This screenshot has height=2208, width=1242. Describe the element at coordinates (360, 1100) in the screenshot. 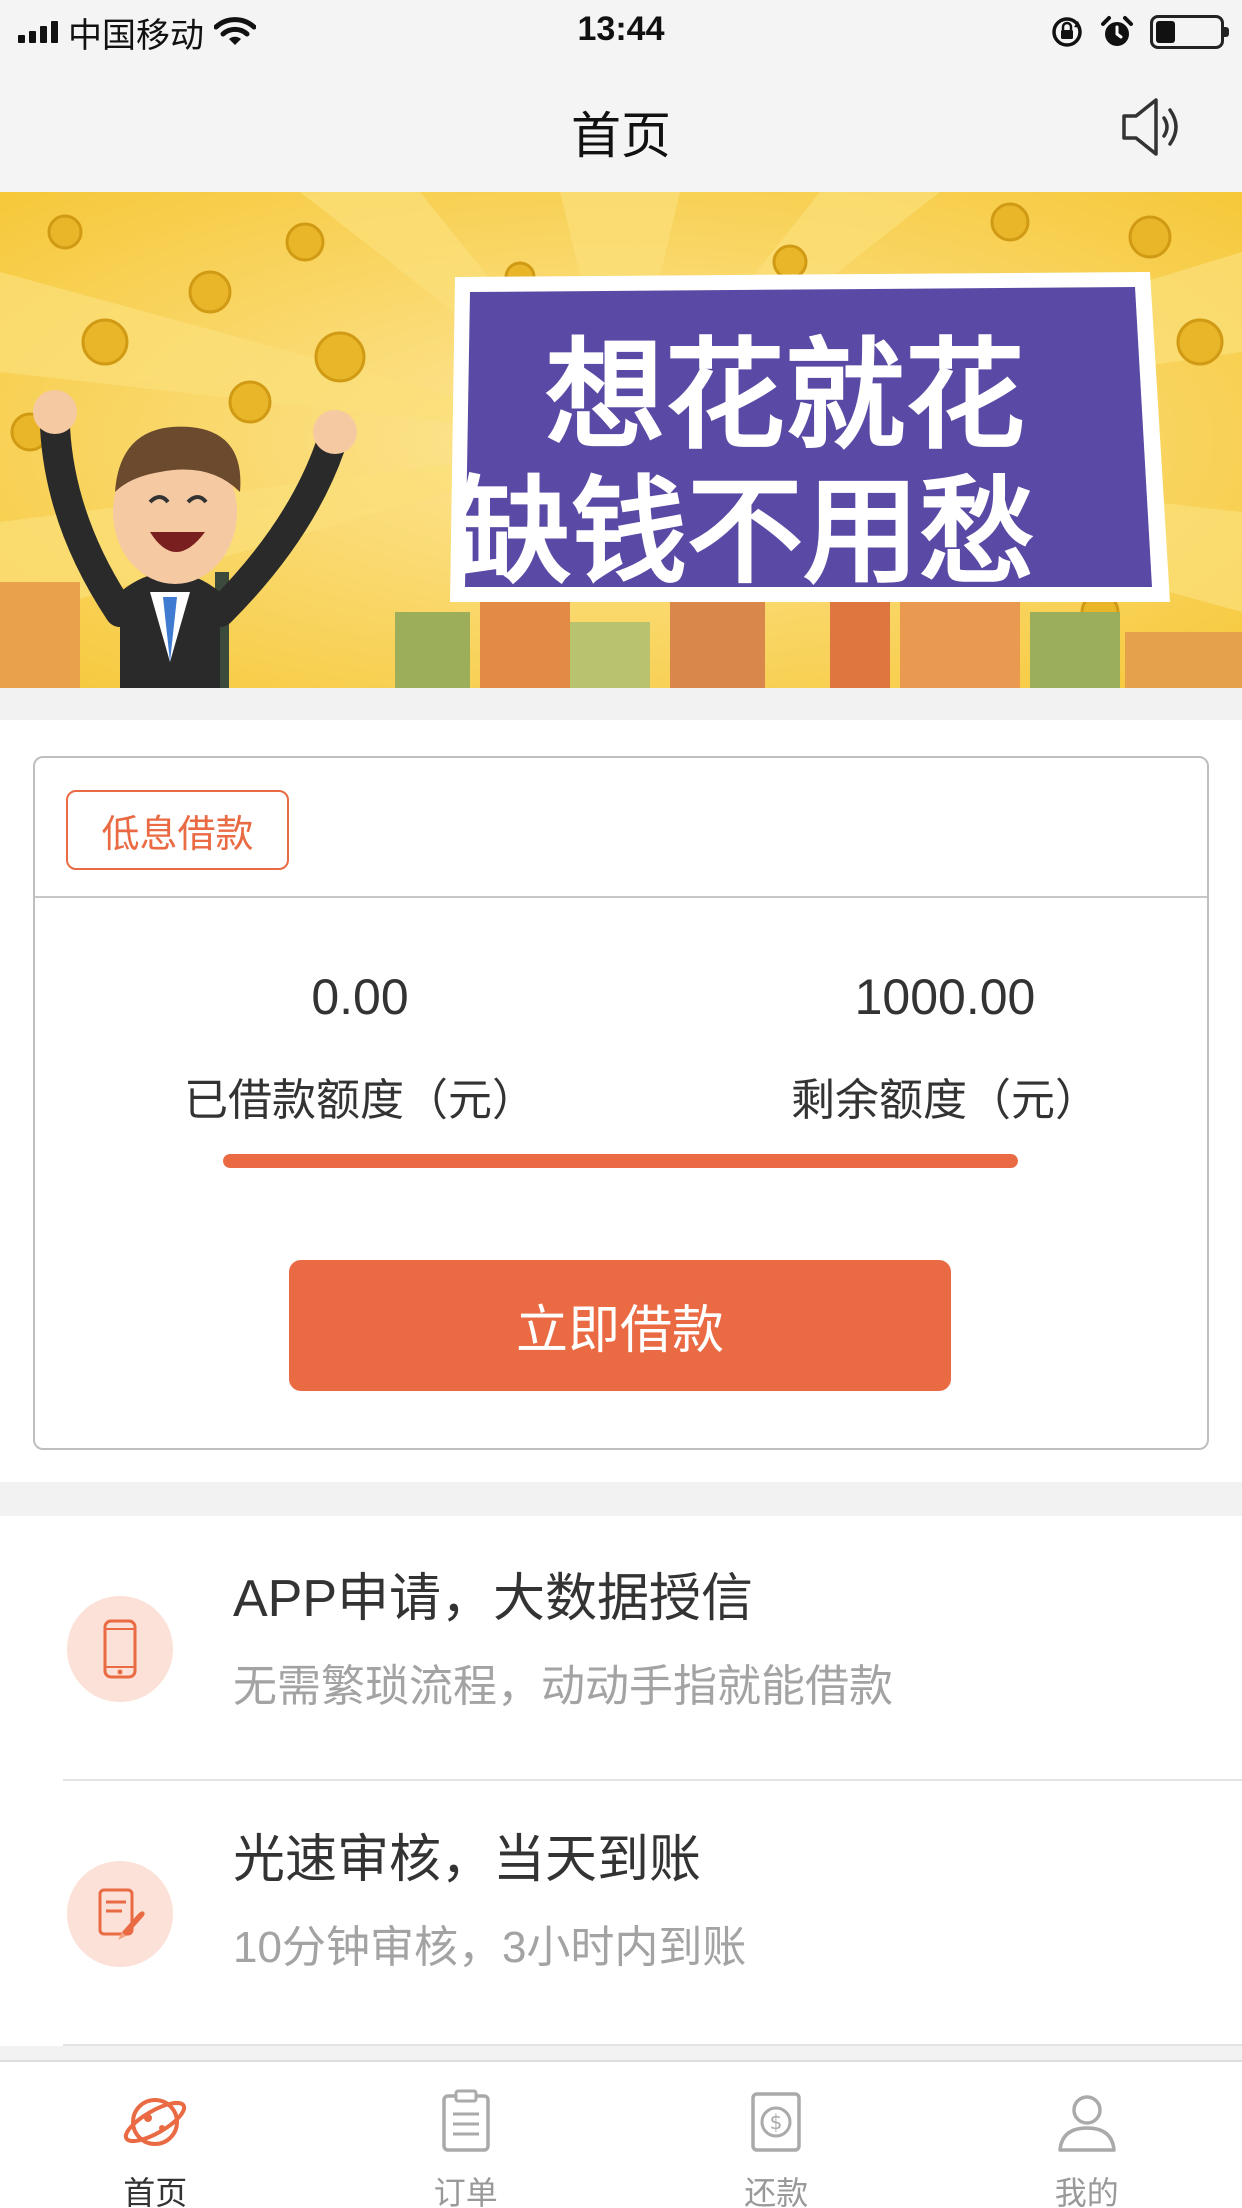

I see `borrowed-label: 已借款额度（元）` at that location.